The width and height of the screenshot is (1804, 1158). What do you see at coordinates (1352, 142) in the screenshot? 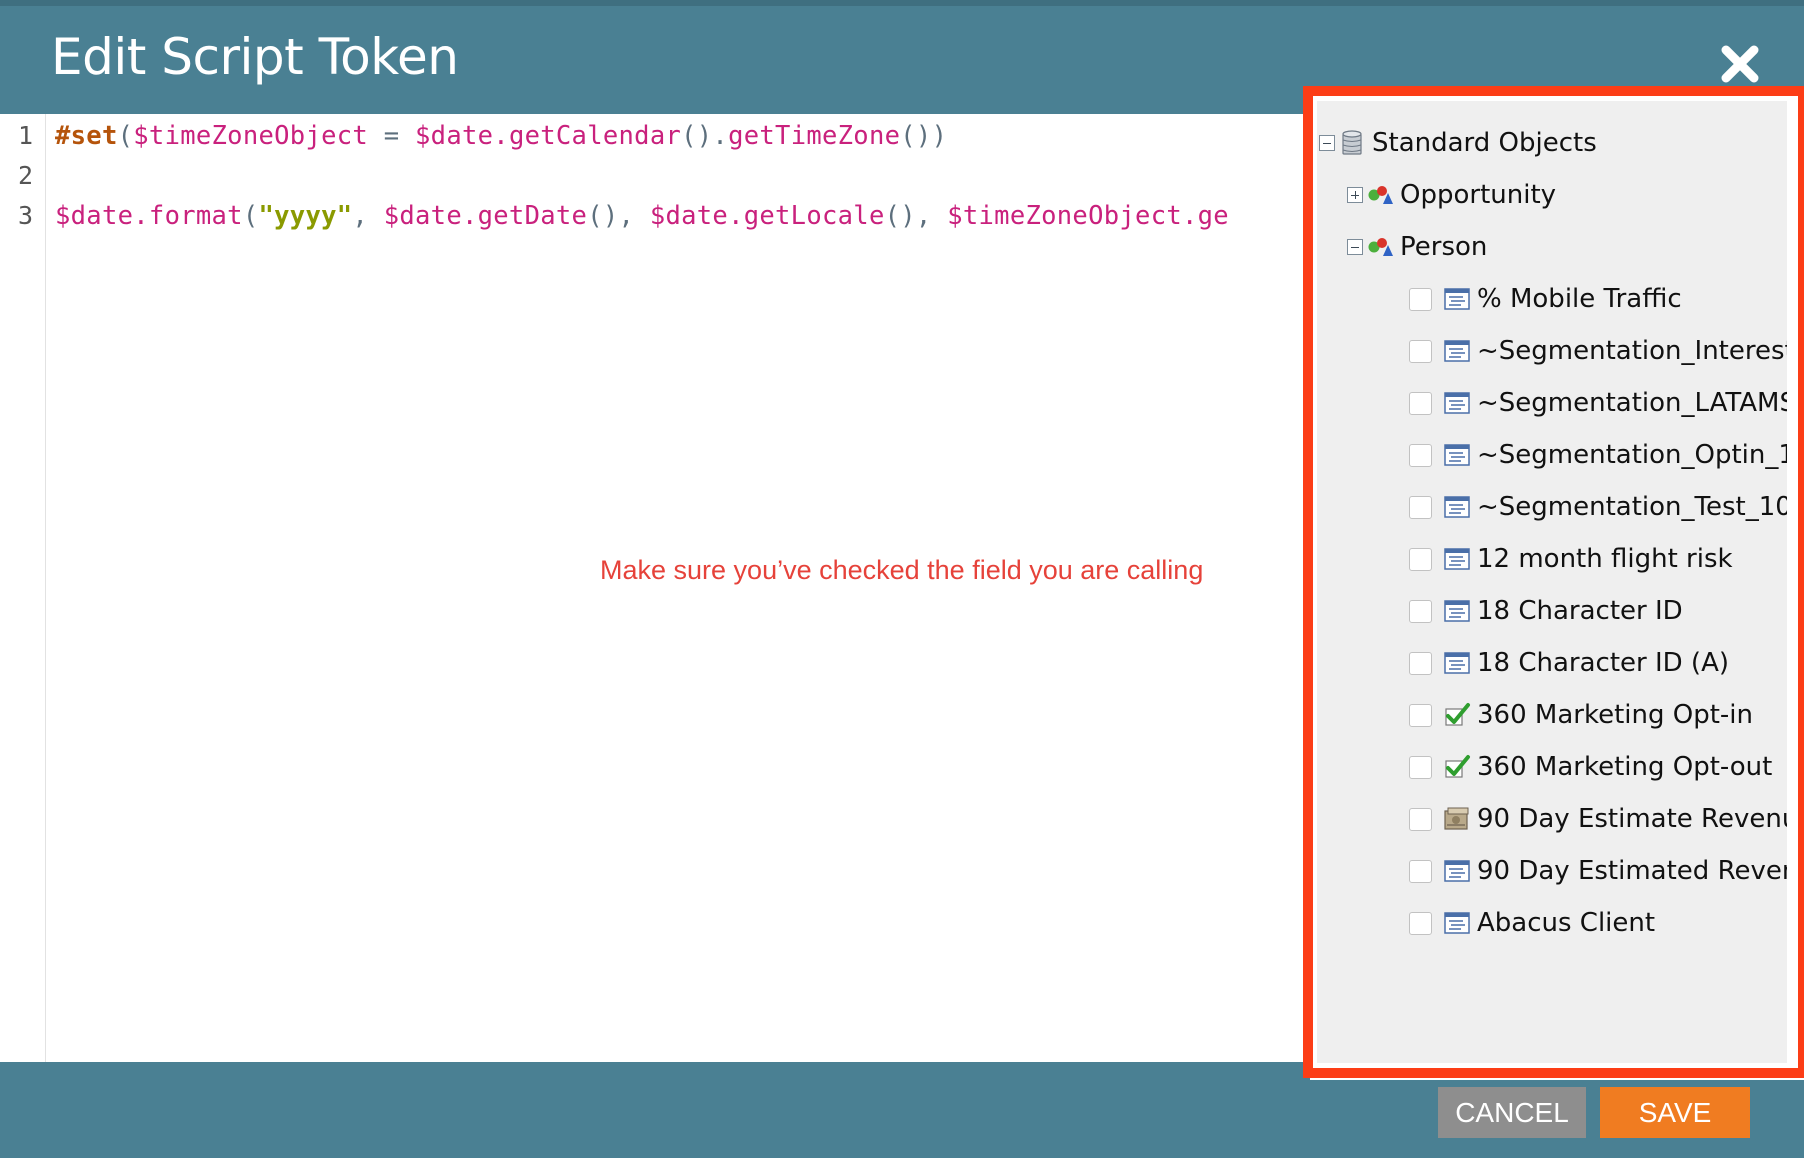
I see `database-icon` at bounding box center [1352, 142].